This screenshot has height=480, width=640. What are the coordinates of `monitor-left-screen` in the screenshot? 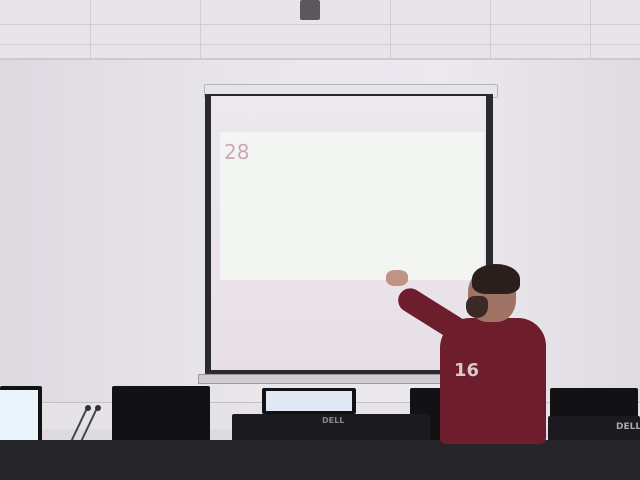 It's located at (19, 417).